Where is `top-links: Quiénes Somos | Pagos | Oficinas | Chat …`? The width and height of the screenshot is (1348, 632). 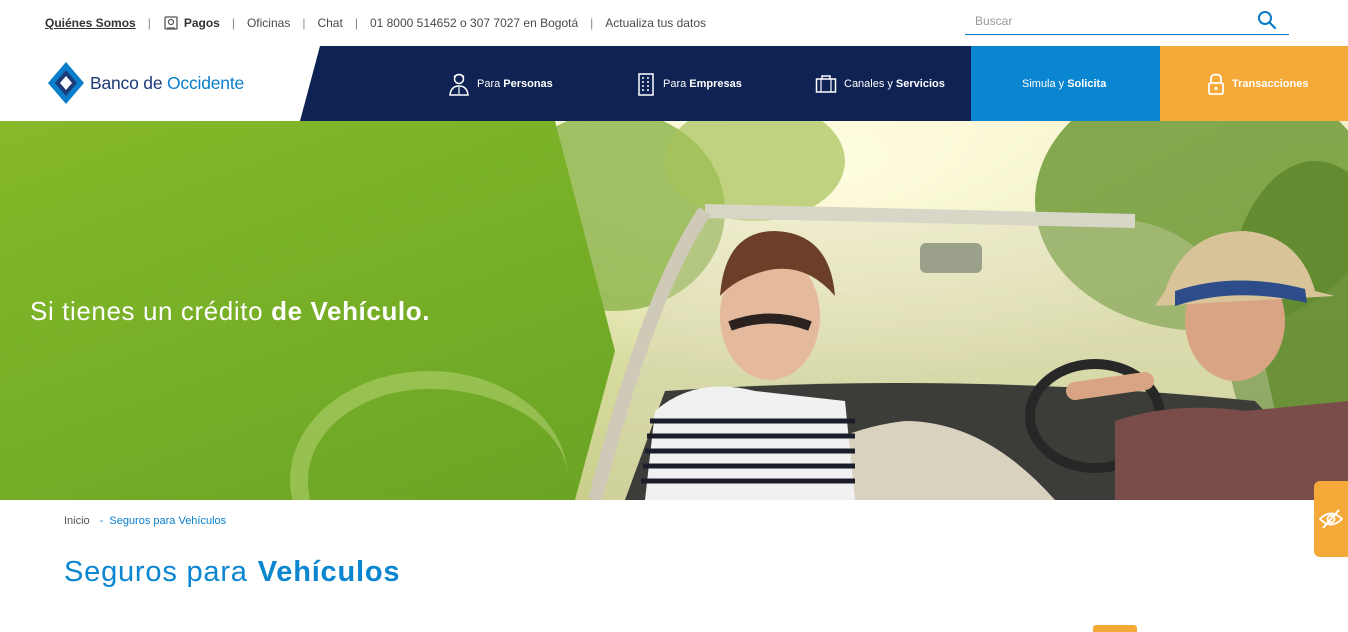 top-links: Quiénes Somos | Pagos | Oficinas | Chat … is located at coordinates (375, 23).